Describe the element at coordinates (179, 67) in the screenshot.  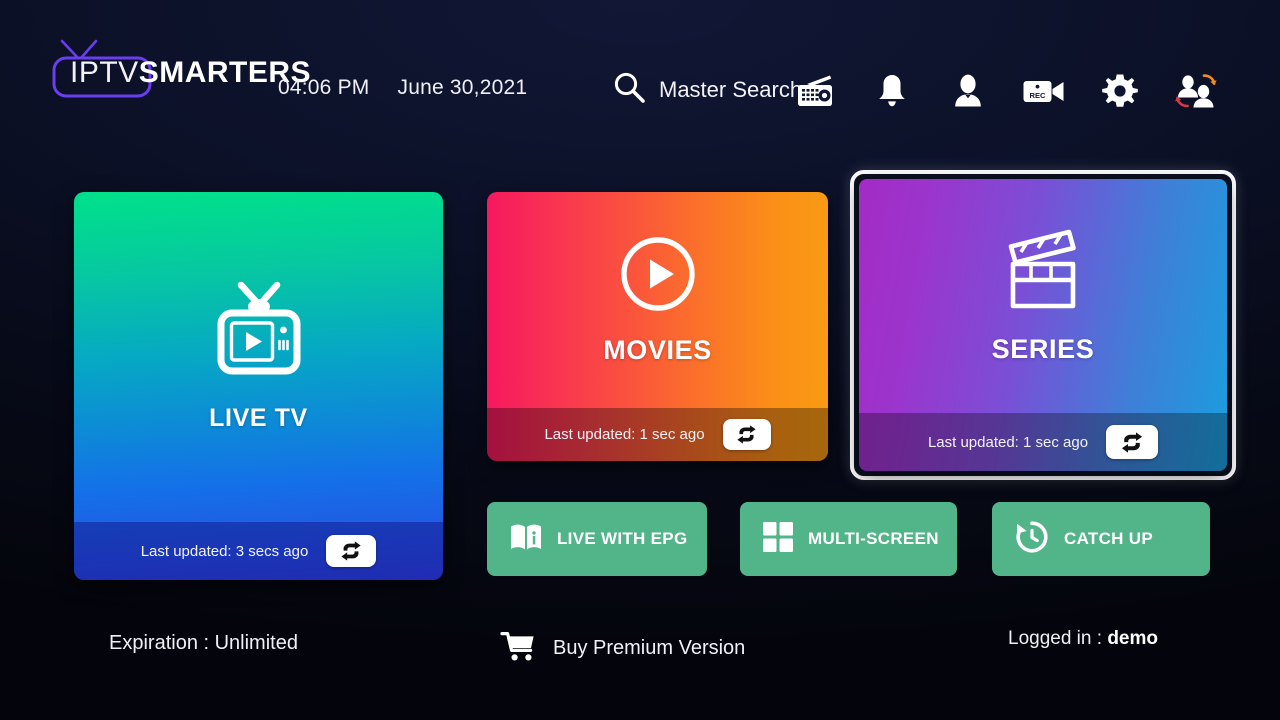
I see `brand-logo: IPTVSMARTERS` at that location.